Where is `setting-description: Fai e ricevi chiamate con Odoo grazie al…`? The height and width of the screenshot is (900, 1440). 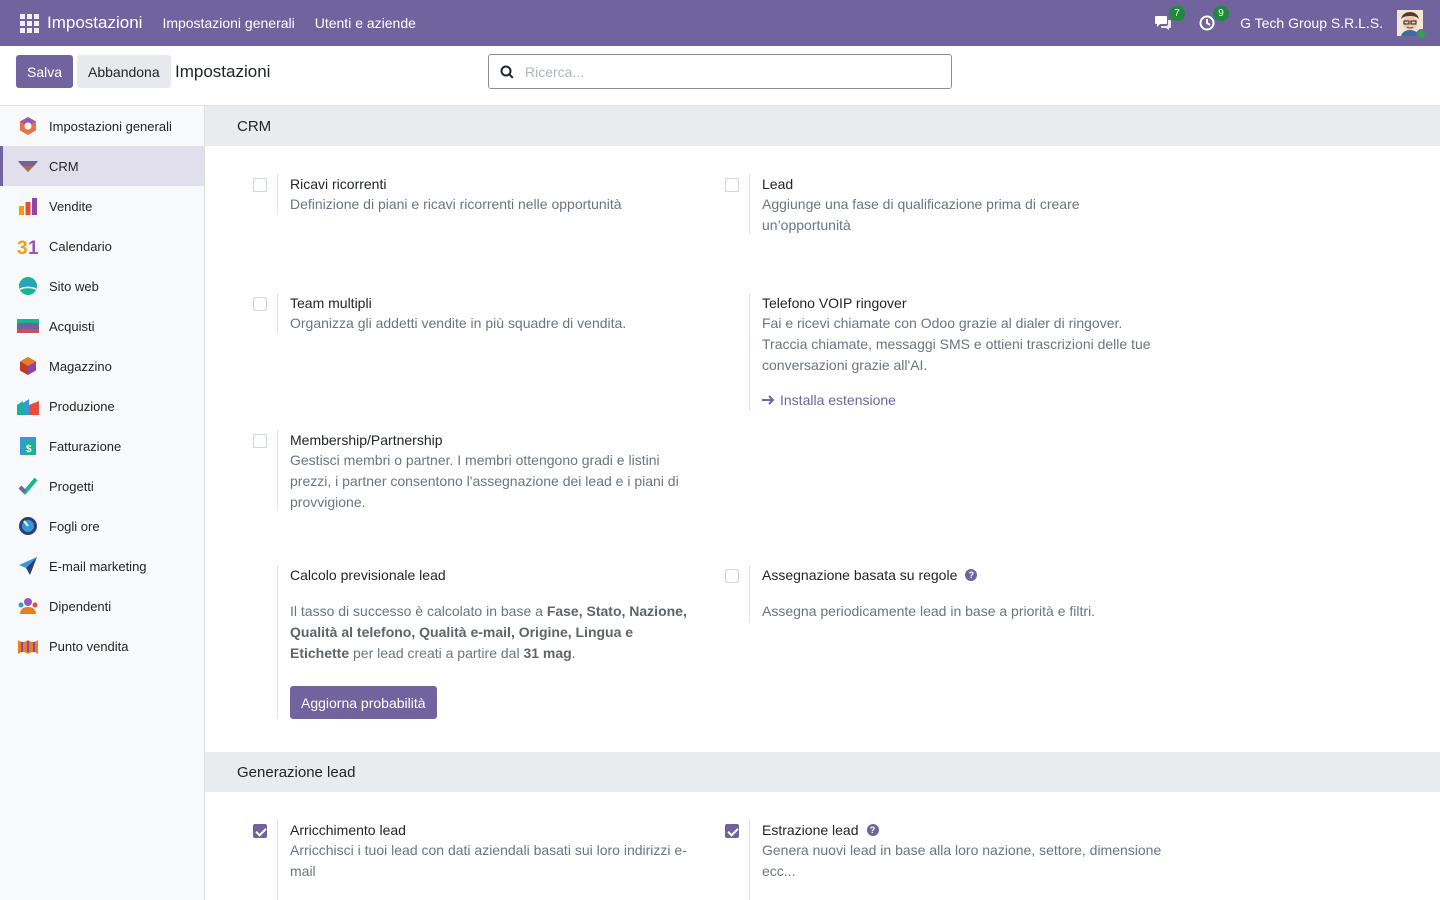
setting-description: Fai e ricevi chiamate con Odoo grazie al… is located at coordinates (956, 344).